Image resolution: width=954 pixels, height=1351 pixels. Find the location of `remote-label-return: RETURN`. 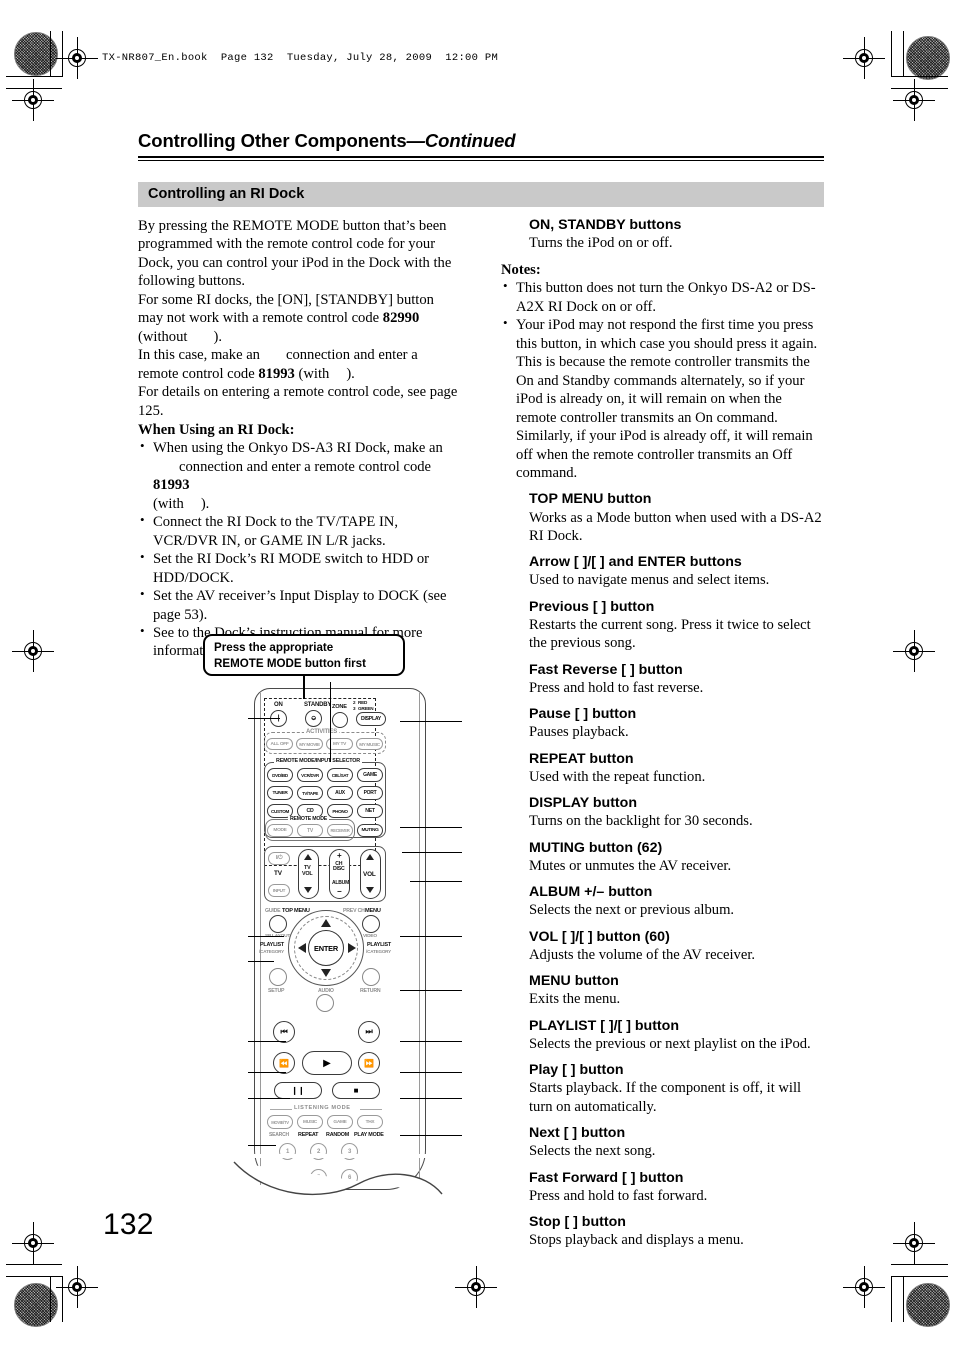

remote-label-return: RETURN is located at coordinates (370, 991).